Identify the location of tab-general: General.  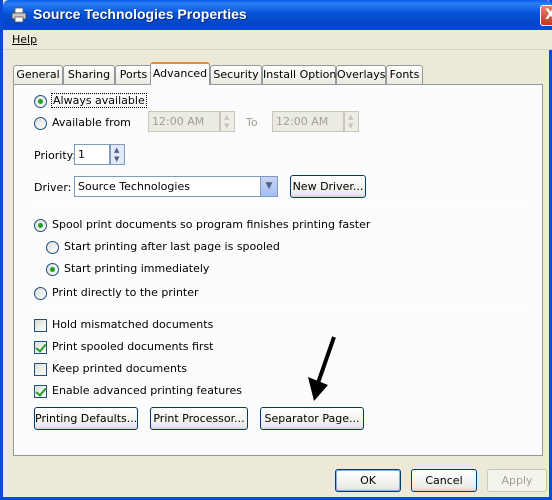
(38, 74).